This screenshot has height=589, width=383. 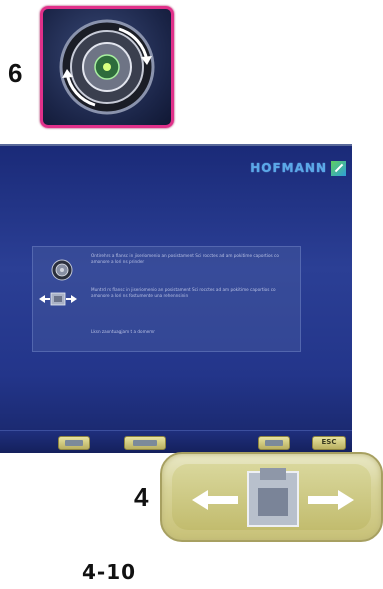 I want to click on logo-mark-icon, so click(x=338, y=168).